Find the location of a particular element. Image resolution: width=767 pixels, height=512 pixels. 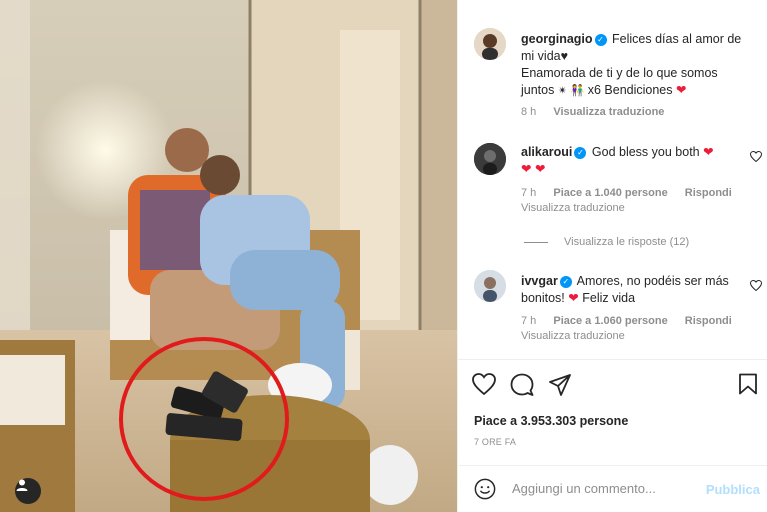

section-divider is located at coordinates (612, 359).